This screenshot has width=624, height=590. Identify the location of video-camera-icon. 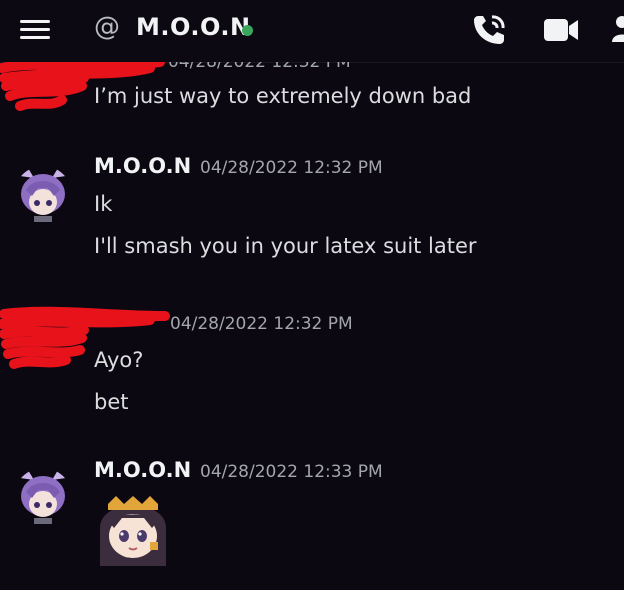
(560, 30).